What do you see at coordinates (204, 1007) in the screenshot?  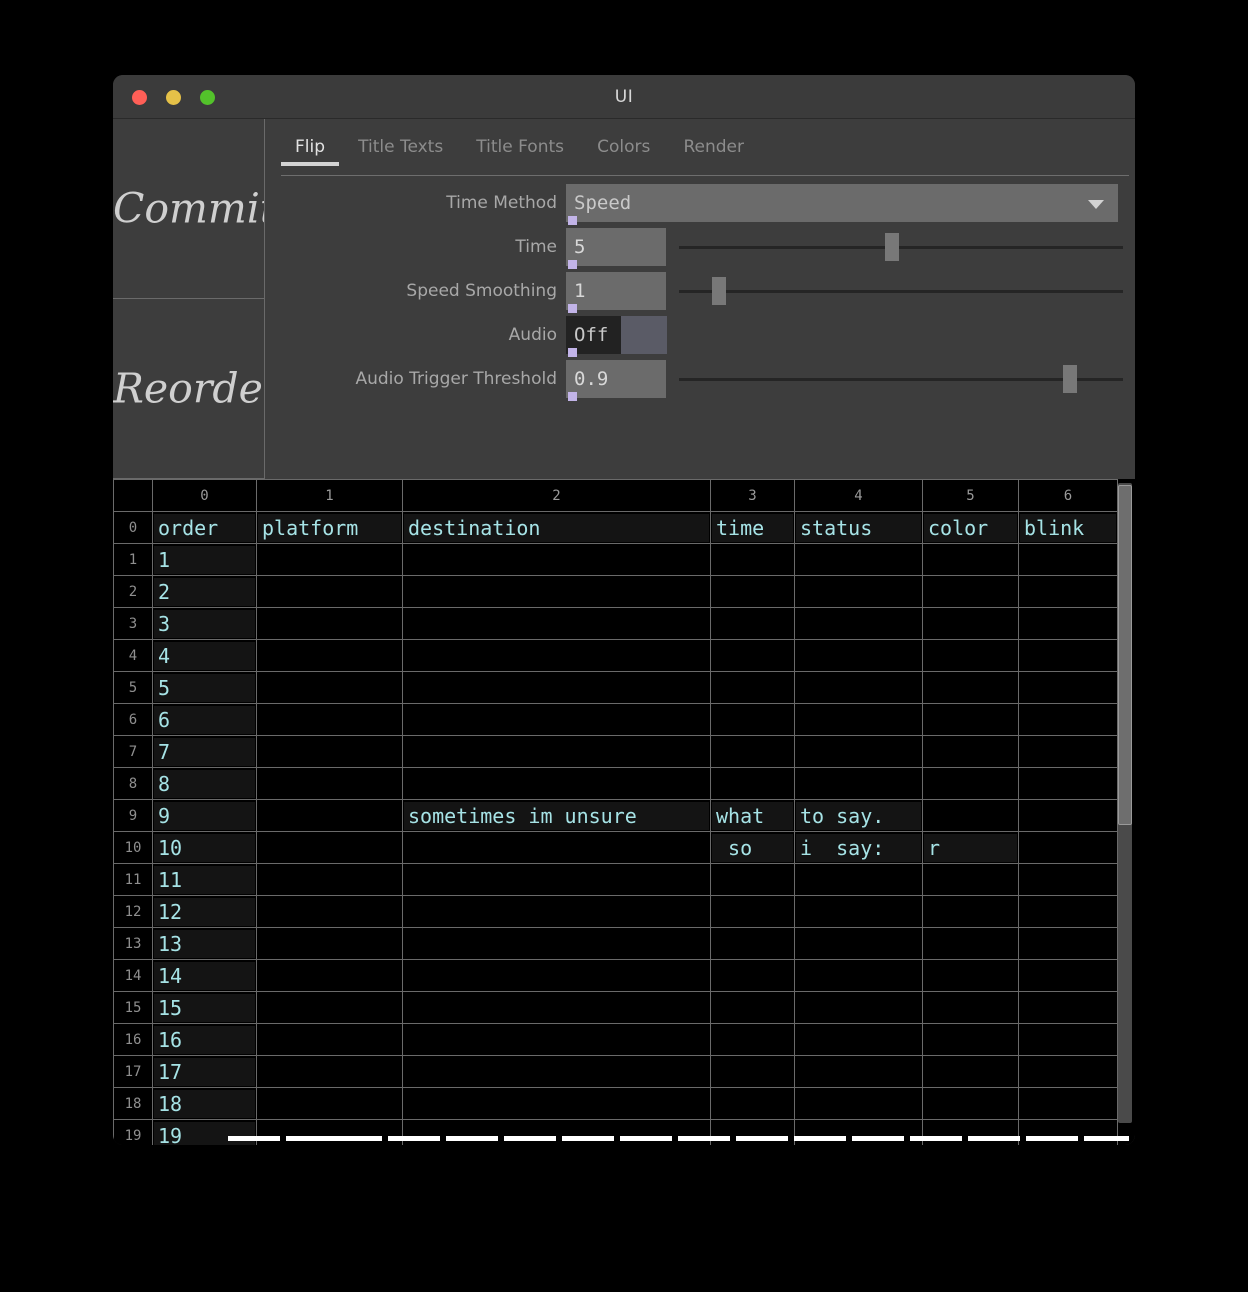 I see `table-cell: 15` at bounding box center [204, 1007].